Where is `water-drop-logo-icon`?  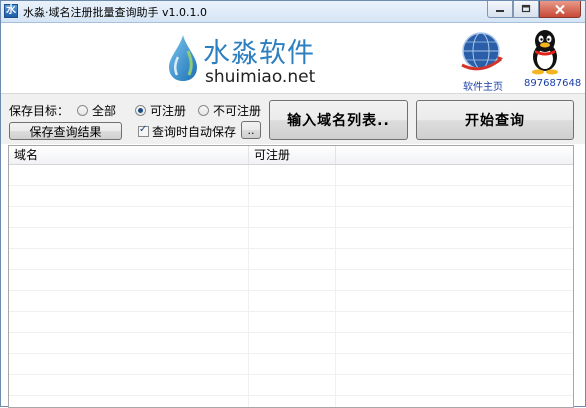 water-drop-logo-icon is located at coordinates (183, 58).